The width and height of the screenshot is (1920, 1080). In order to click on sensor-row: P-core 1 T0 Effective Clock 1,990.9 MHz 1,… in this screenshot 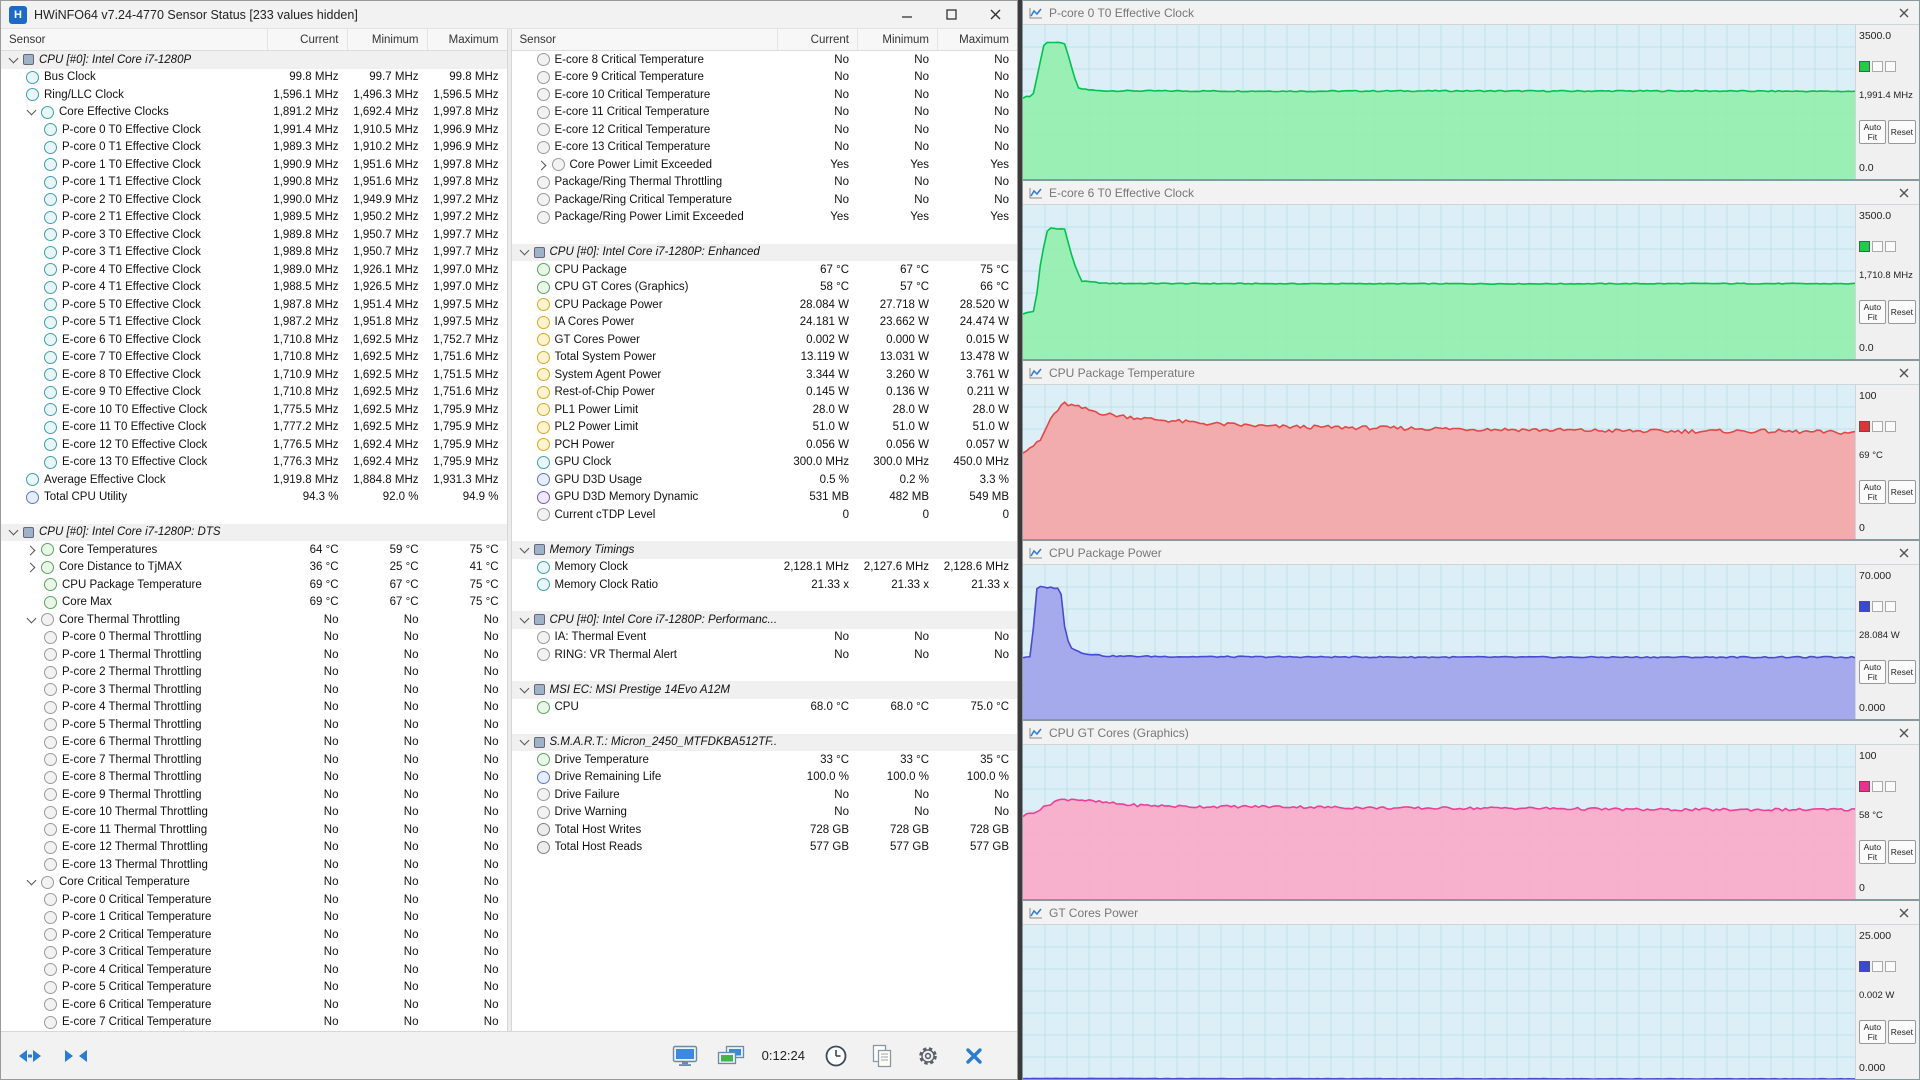, I will do `click(254, 165)`.